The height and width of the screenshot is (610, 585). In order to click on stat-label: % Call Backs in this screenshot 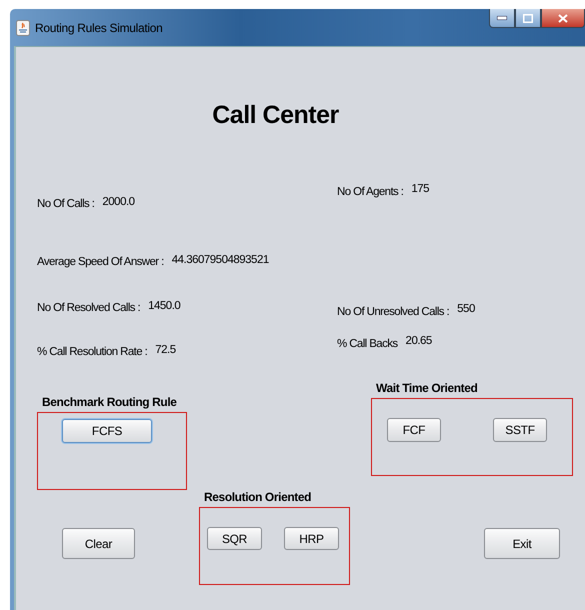, I will do `click(367, 344)`.